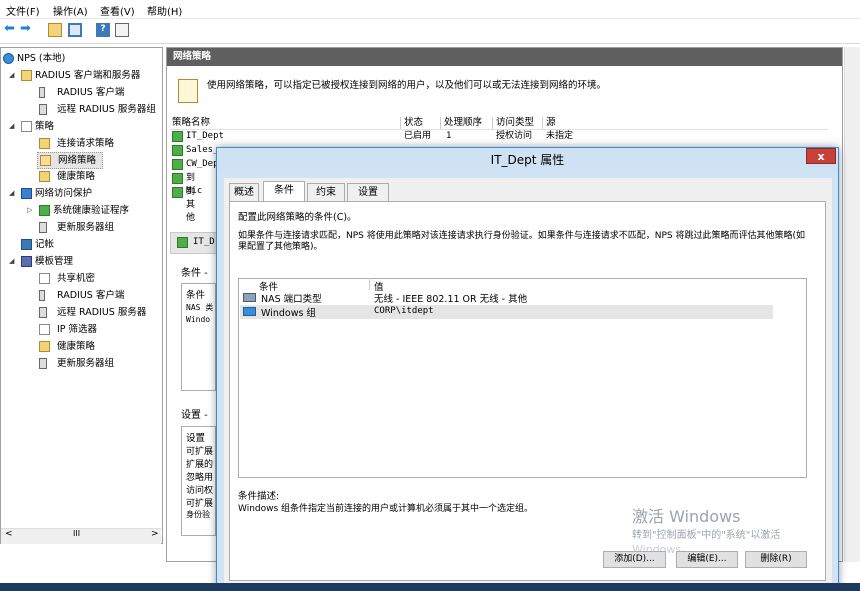 This screenshot has width=860, height=591. I want to click on policy-status: 已启用, so click(418, 136).